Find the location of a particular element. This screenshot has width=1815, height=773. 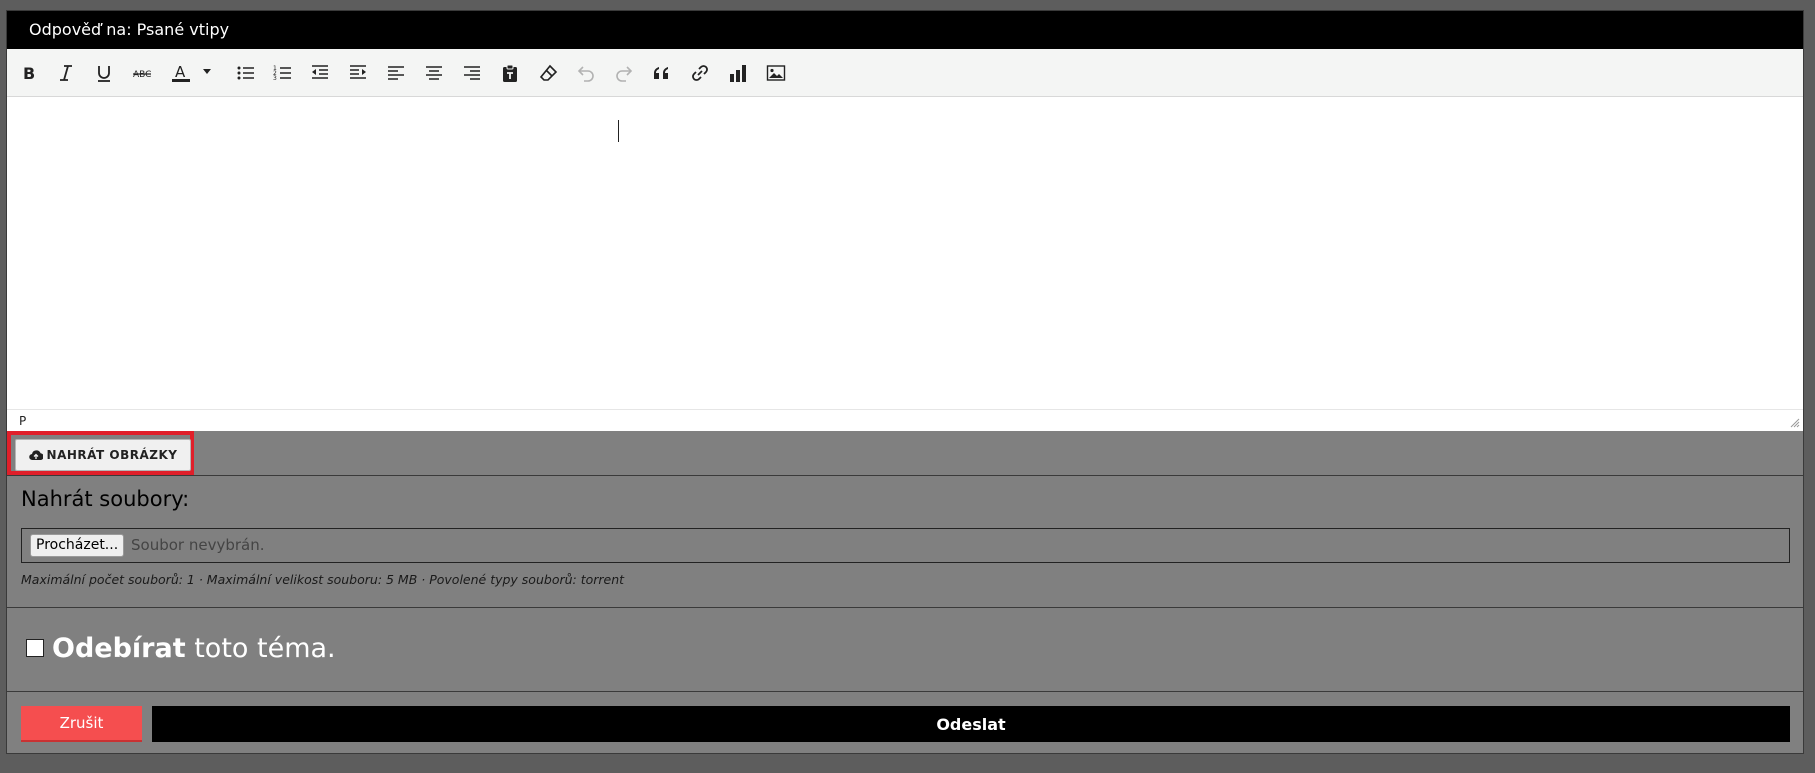

bullet-list-icon is located at coordinates (246, 73).